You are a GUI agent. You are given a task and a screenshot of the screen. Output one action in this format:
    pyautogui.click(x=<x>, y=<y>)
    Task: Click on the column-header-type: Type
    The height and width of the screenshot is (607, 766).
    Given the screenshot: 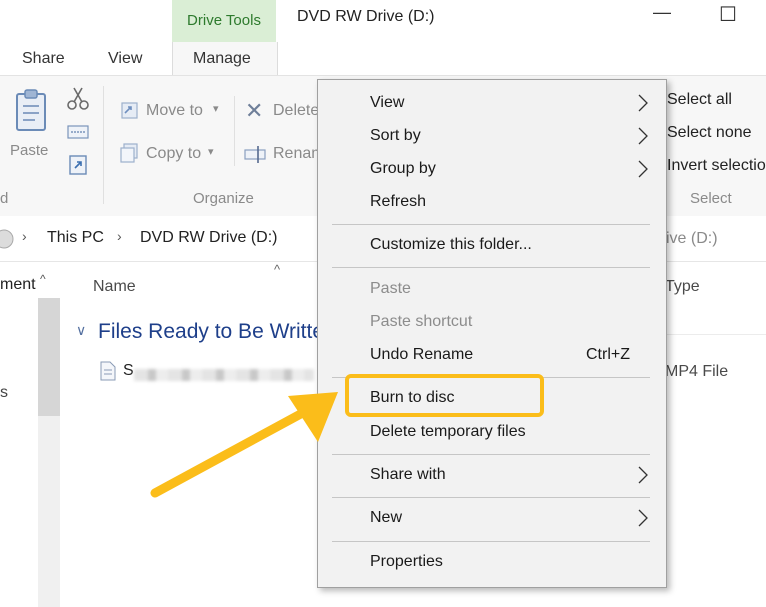 What is the action you would take?
    pyautogui.click(x=682, y=287)
    